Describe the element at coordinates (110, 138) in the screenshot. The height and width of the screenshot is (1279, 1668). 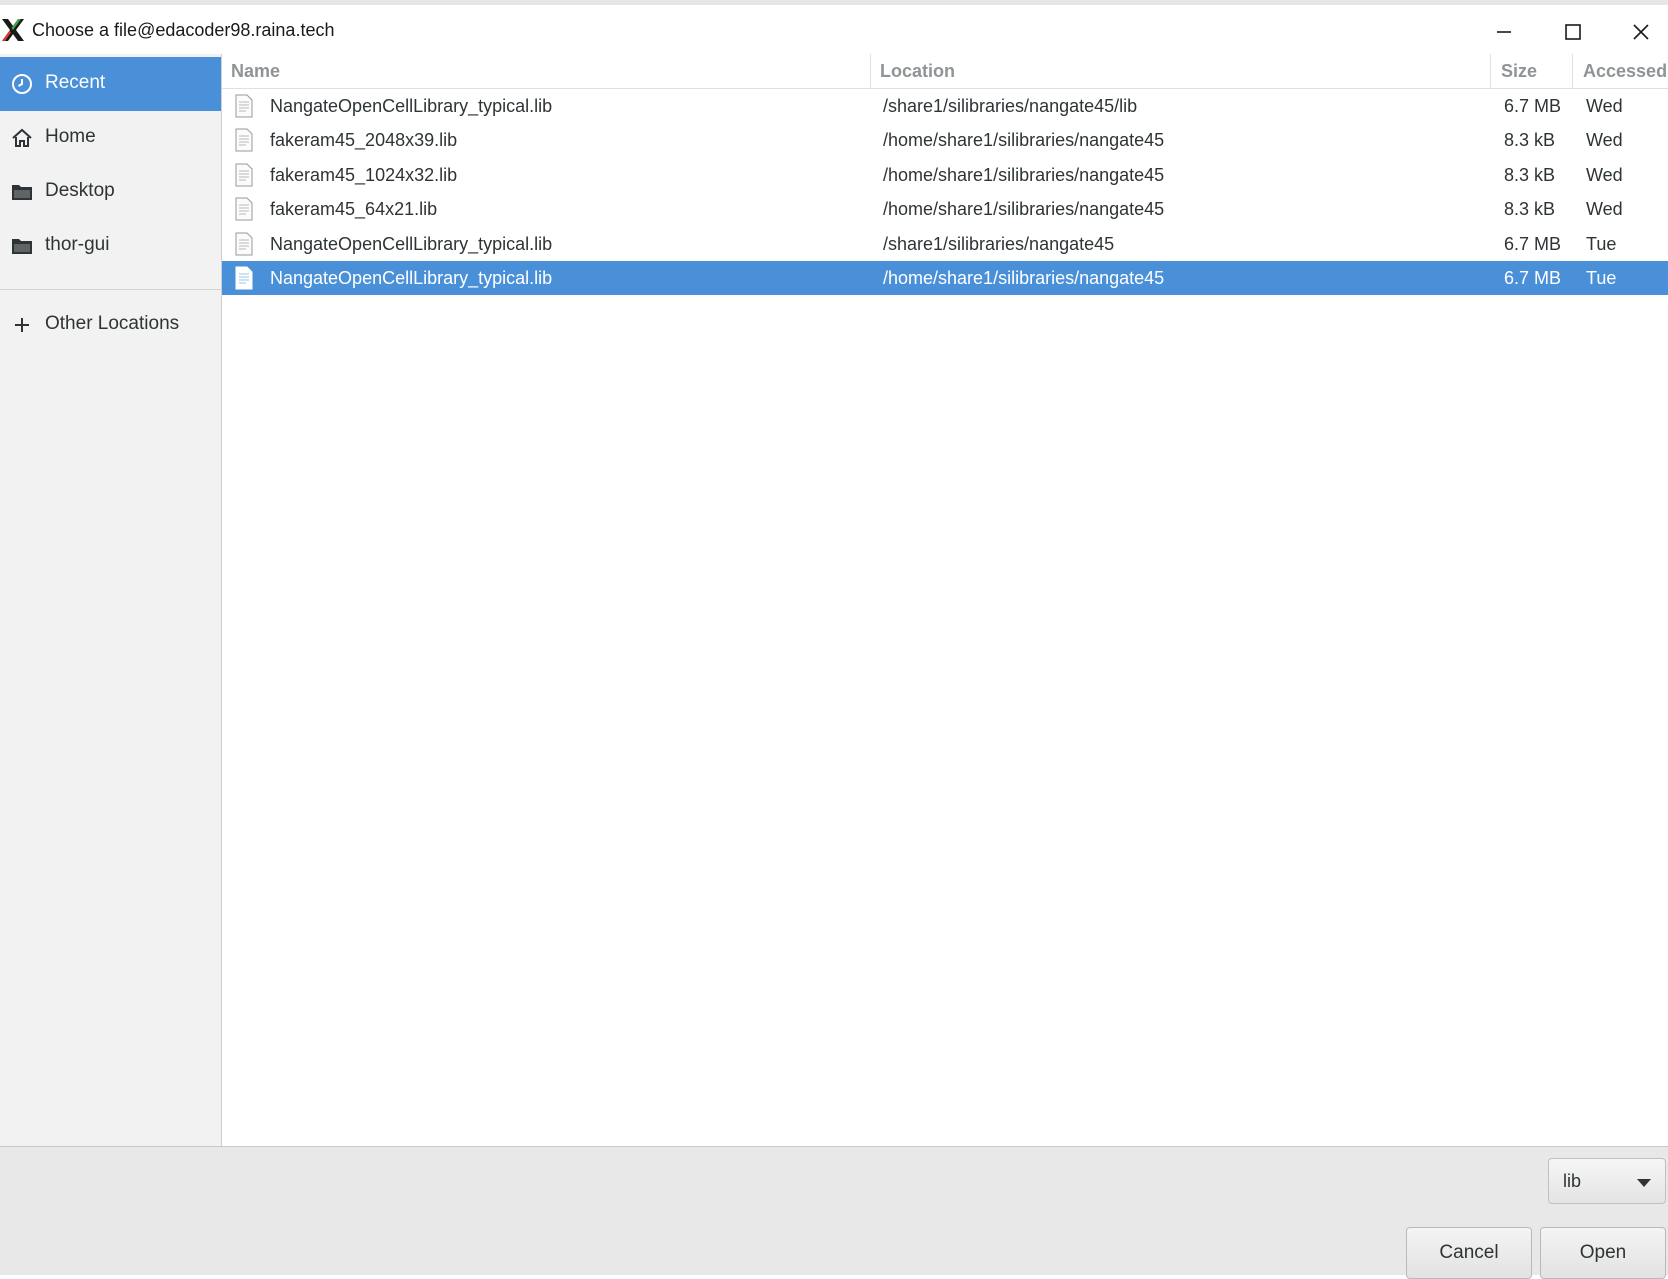
I see `sidebar-item-home: Home` at that location.